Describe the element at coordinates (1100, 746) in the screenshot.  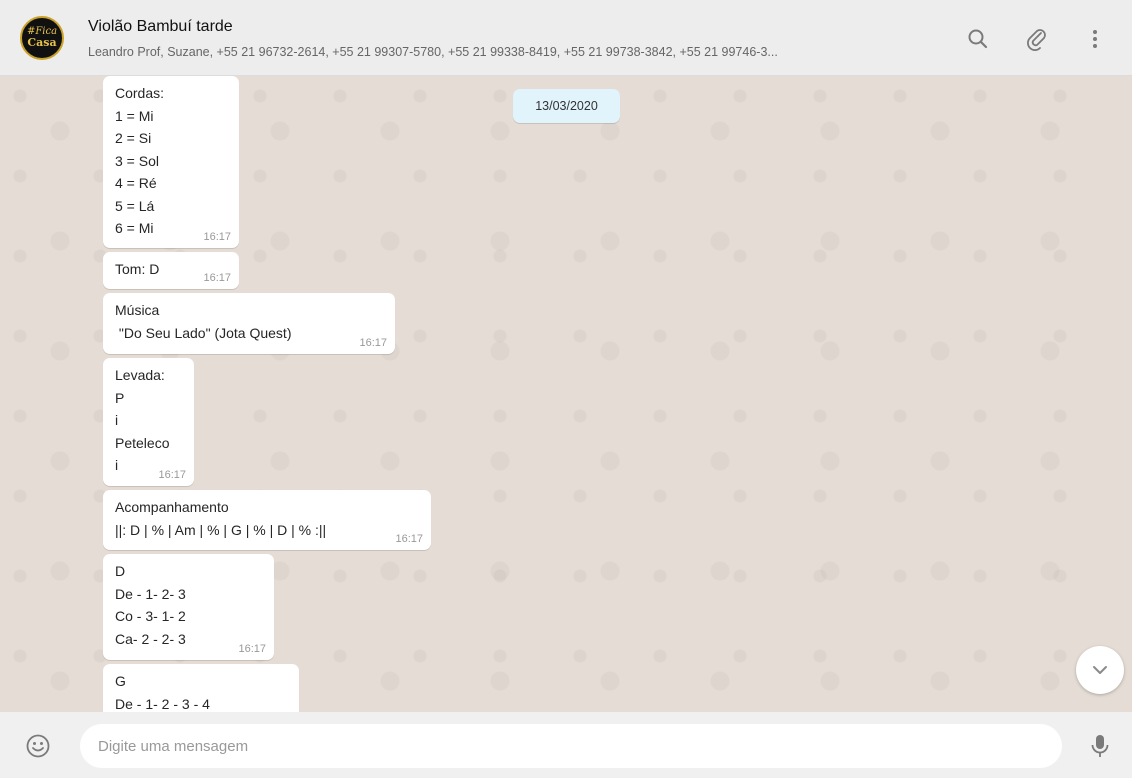
I see `microphone-icon` at that location.